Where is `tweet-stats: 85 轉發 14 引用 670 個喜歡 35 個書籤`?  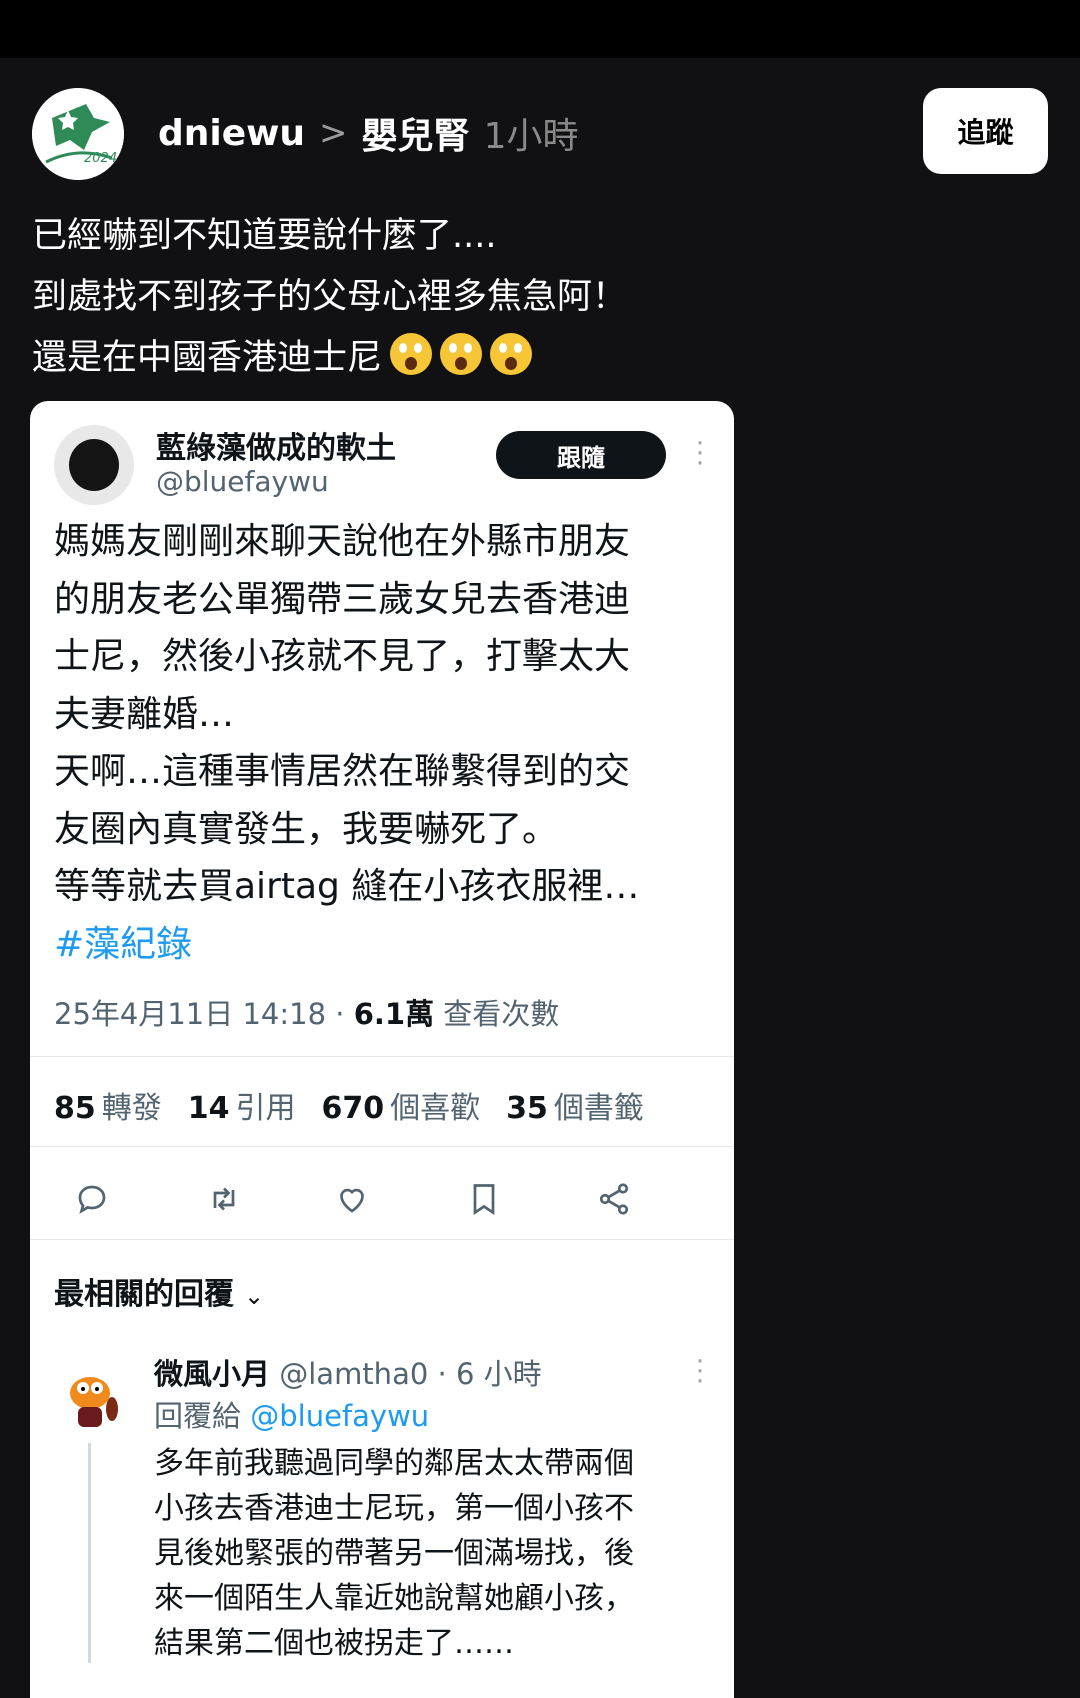 tweet-stats: 85 轉發 14 引用 670 個喜歡 35 個書籤 is located at coordinates (349, 1105).